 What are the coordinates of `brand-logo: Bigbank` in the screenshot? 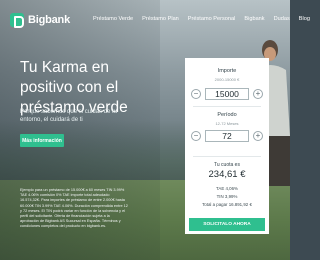 It's located at (40, 20).